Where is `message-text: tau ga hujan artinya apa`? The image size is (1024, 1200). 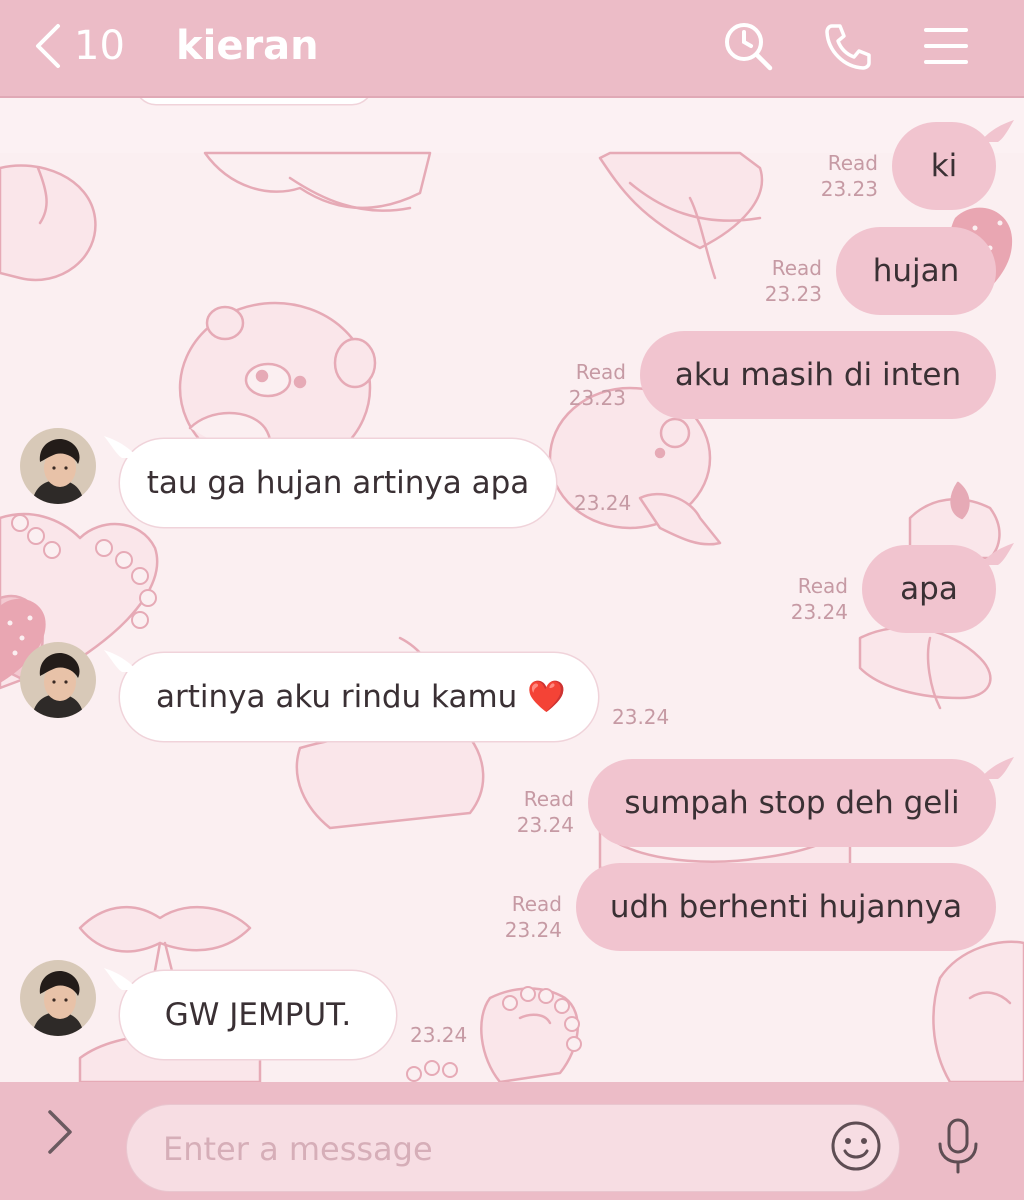 message-text: tau ga hujan artinya apa is located at coordinates (338, 483).